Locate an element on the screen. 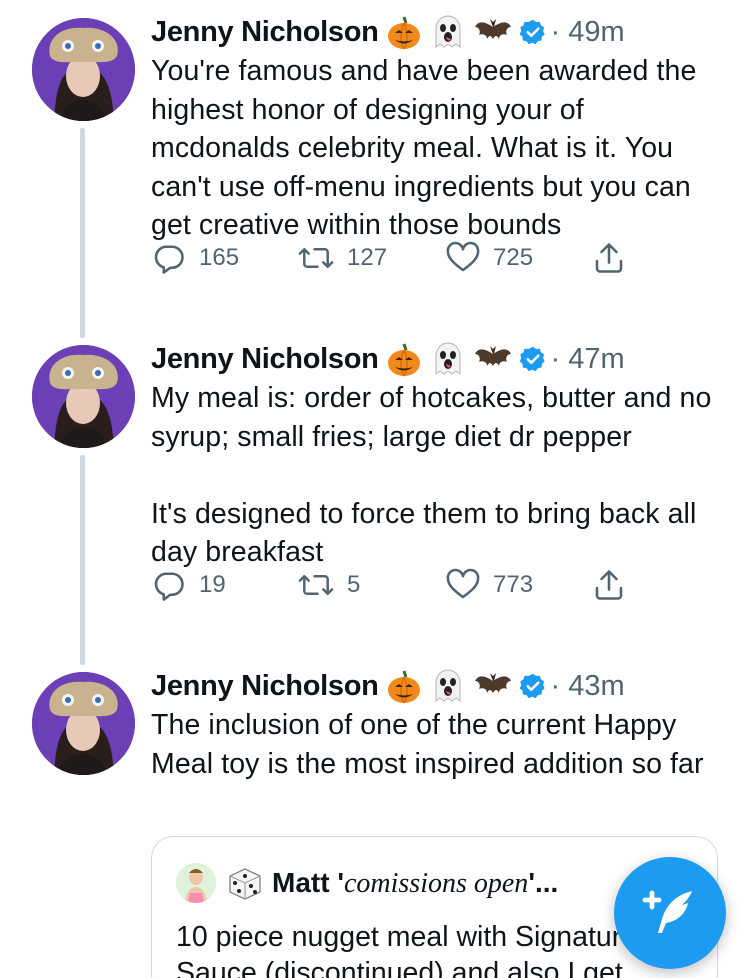 This screenshot has width=750, height=978. tweet-timestamp: · 47m is located at coordinates (588, 359).